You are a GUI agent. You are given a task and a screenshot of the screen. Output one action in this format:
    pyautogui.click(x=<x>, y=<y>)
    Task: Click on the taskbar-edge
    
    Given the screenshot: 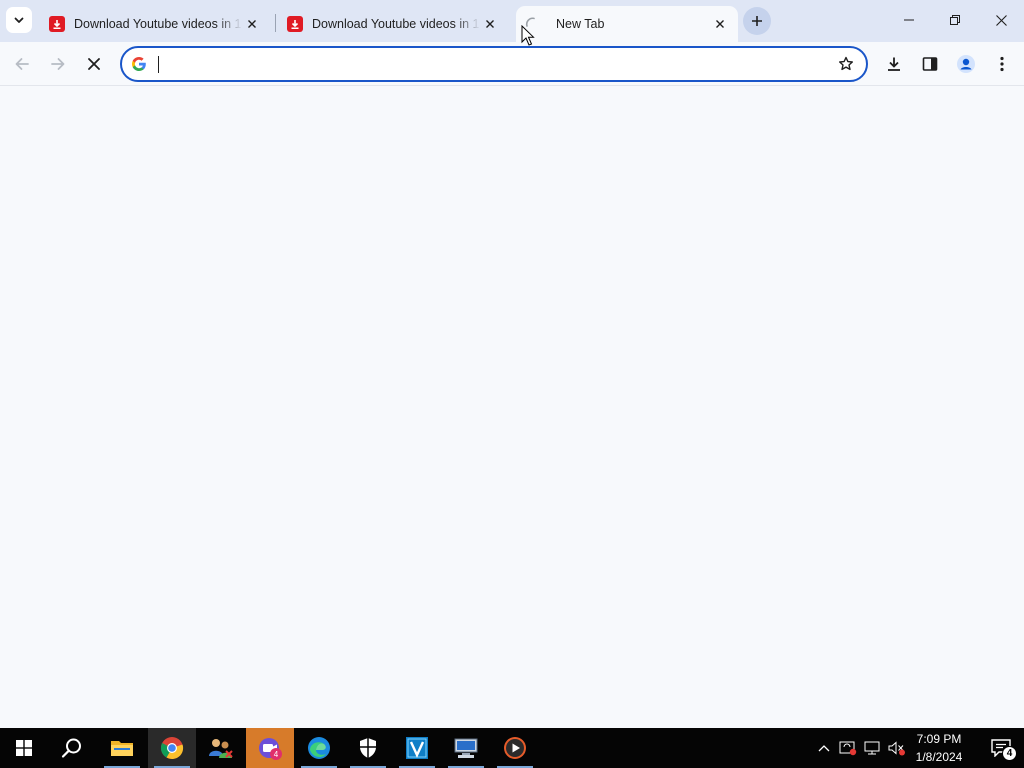 What is the action you would take?
    pyautogui.click(x=319, y=748)
    